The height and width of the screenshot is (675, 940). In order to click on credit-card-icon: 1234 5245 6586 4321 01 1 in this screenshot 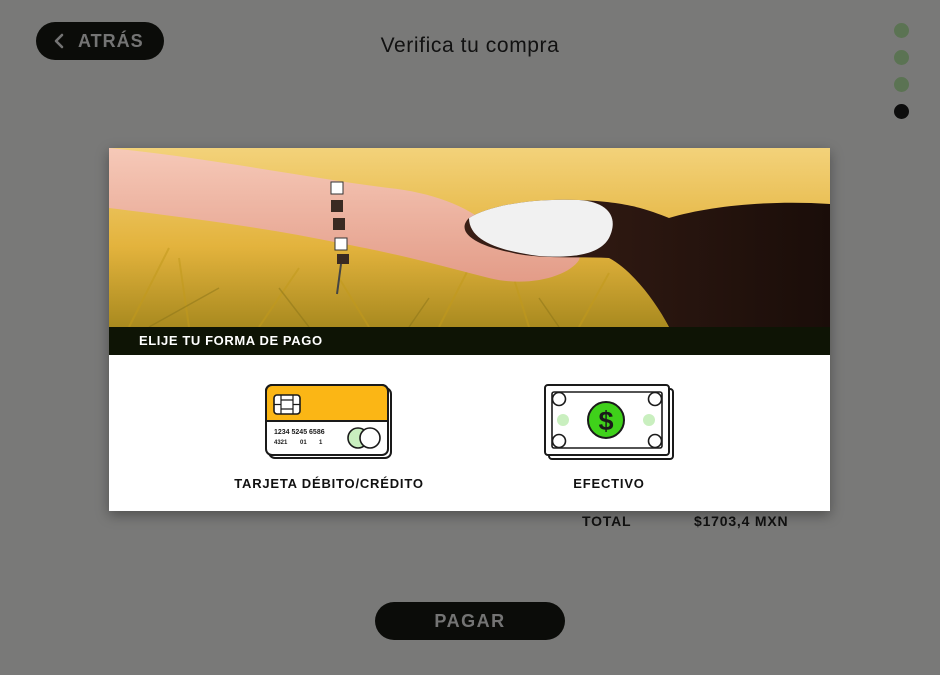, I will do `click(328, 421)`.